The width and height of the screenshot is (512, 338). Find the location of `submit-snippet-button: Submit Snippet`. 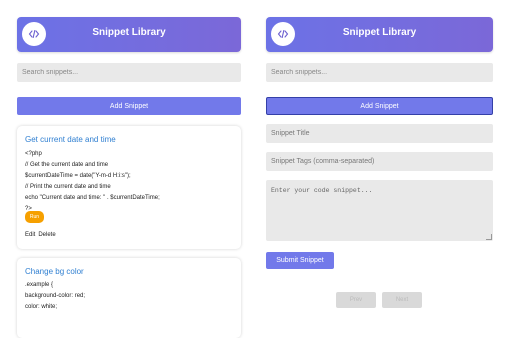

submit-snippet-button: Submit Snippet is located at coordinates (300, 260).